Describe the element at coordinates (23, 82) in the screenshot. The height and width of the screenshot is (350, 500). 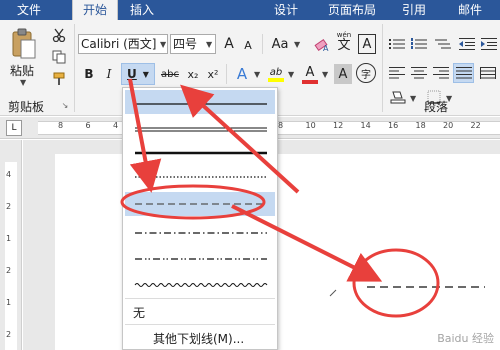
I see `paste-dropdown-icon: ▼` at that location.